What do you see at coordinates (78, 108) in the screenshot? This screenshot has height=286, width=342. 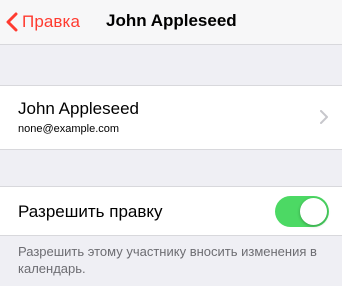 I see `contact-name: John Appleseed` at bounding box center [78, 108].